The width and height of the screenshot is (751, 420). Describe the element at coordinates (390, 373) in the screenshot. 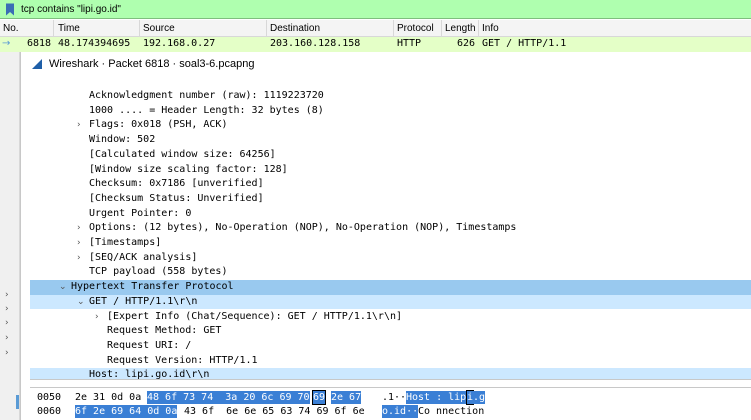

I see `tree-row: Host: lipi.go.id\r\n` at that location.